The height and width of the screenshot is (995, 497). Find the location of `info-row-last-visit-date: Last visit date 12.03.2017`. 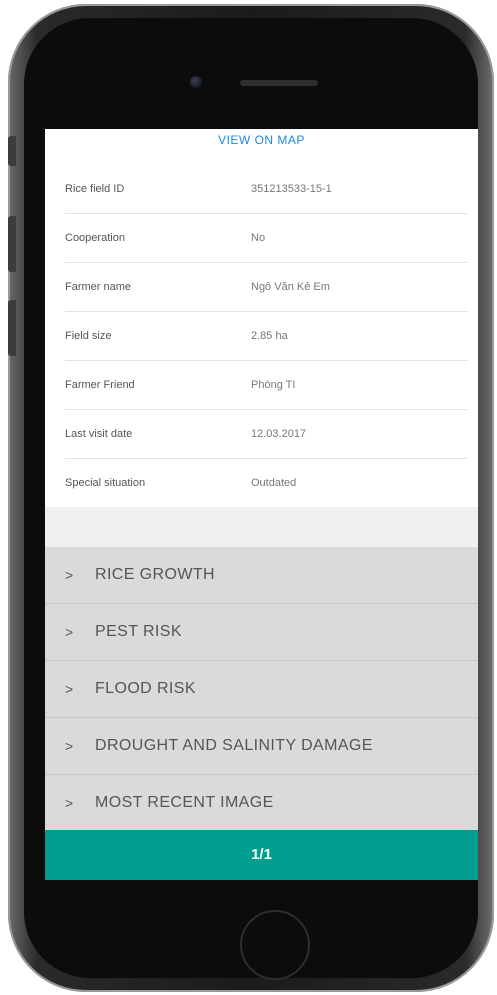

info-row-last-visit-date: Last visit date 12.03.2017 is located at coordinates (266, 434).